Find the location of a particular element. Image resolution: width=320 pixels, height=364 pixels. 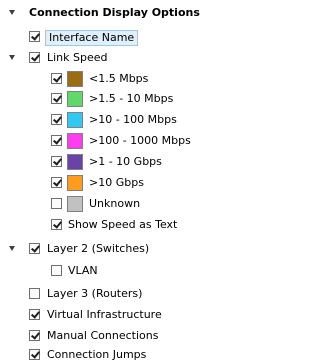

vlan-checkbox is located at coordinates (56, 270).